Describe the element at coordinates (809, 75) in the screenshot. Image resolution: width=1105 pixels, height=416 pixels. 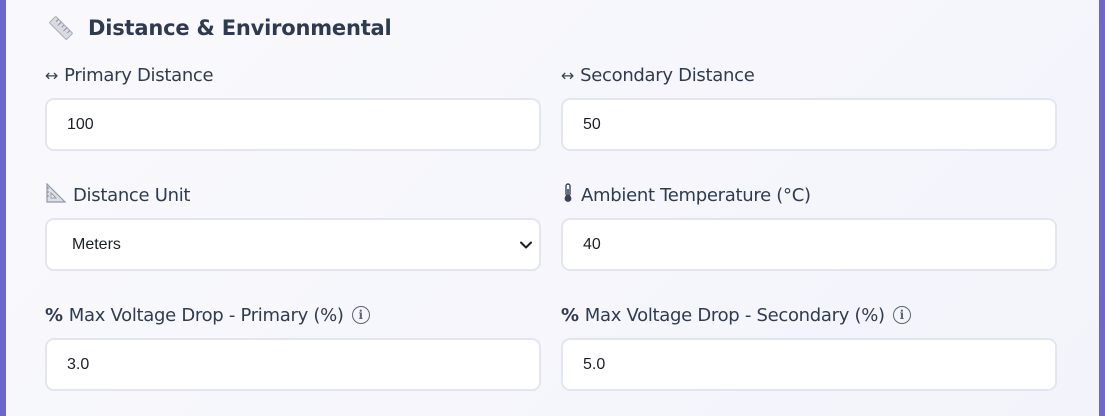
I see `secondary-distance-label: ↔ Secondary Distance` at that location.